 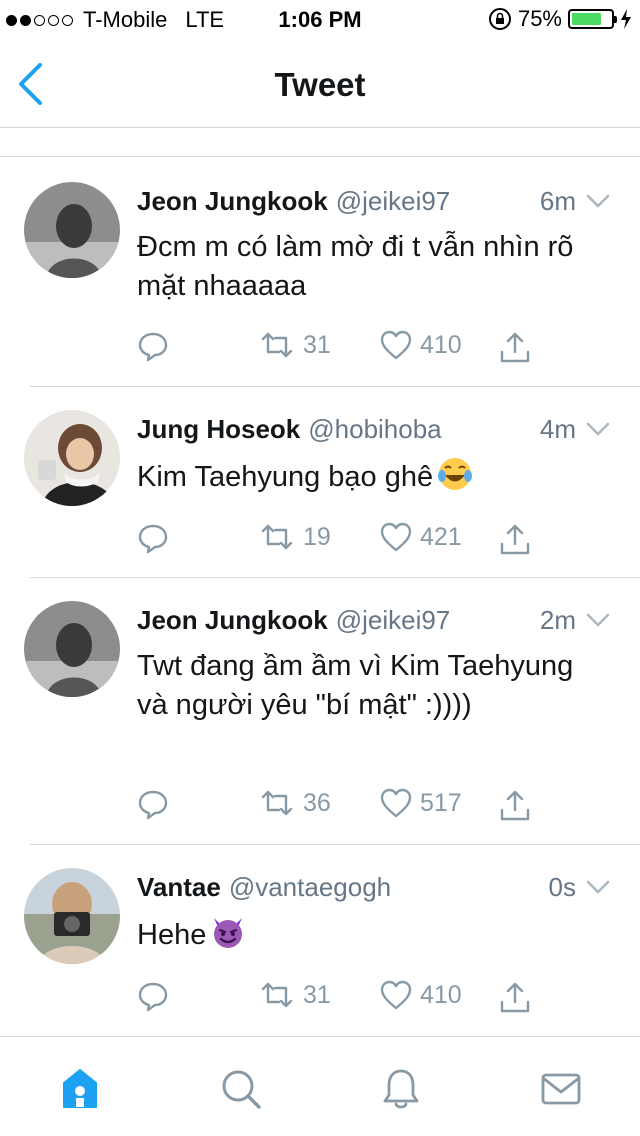 What do you see at coordinates (557, 429) in the screenshot?
I see `tweet-timestamp: 4m` at bounding box center [557, 429].